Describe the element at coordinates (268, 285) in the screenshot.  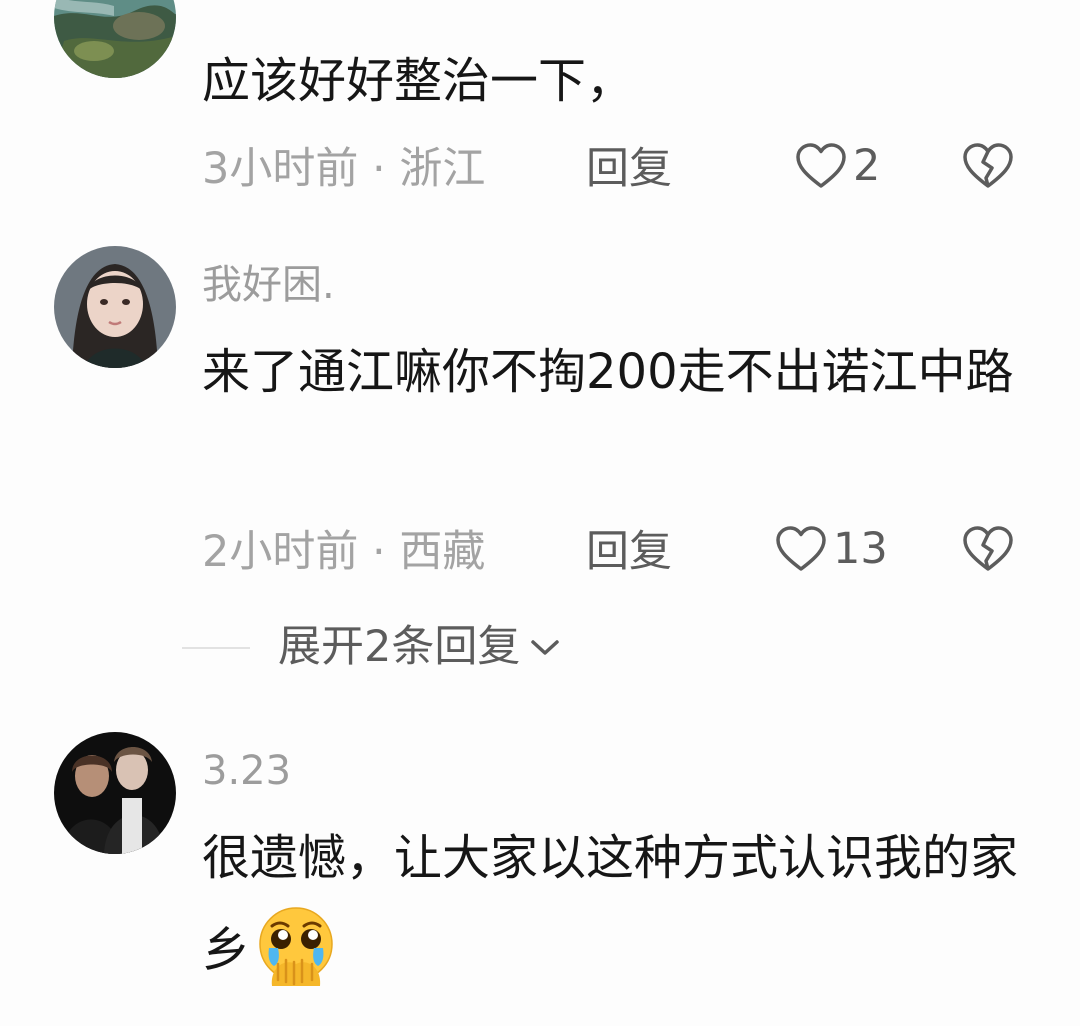
I see `comment-username: 我好困.` at that location.